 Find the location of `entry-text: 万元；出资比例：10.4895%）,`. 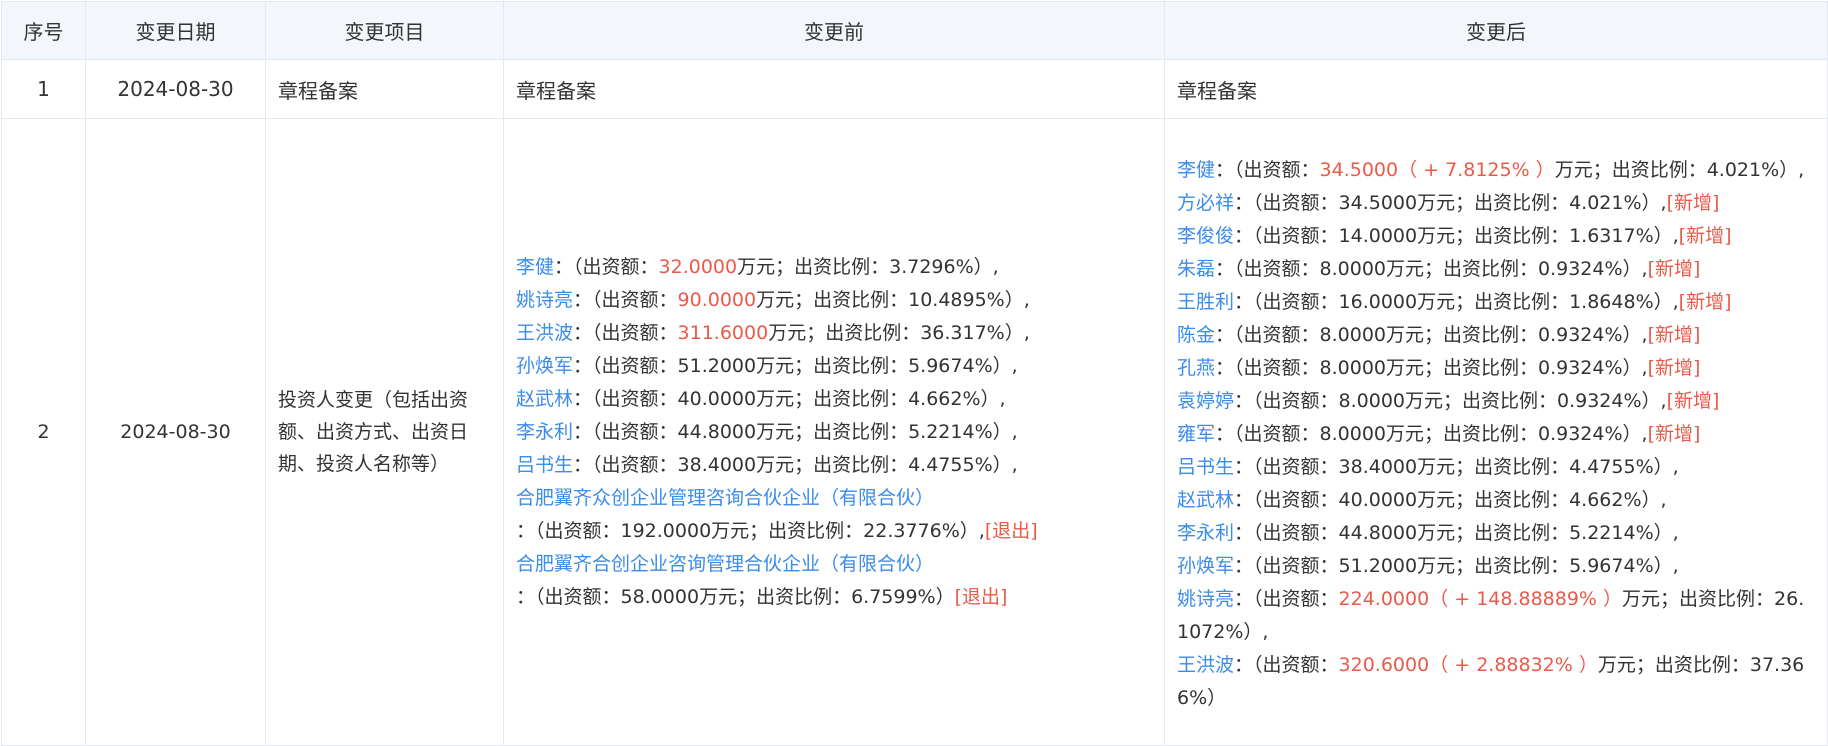

entry-text: 万元；出资比例：10.4895%）, is located at coordinates (893, 299).